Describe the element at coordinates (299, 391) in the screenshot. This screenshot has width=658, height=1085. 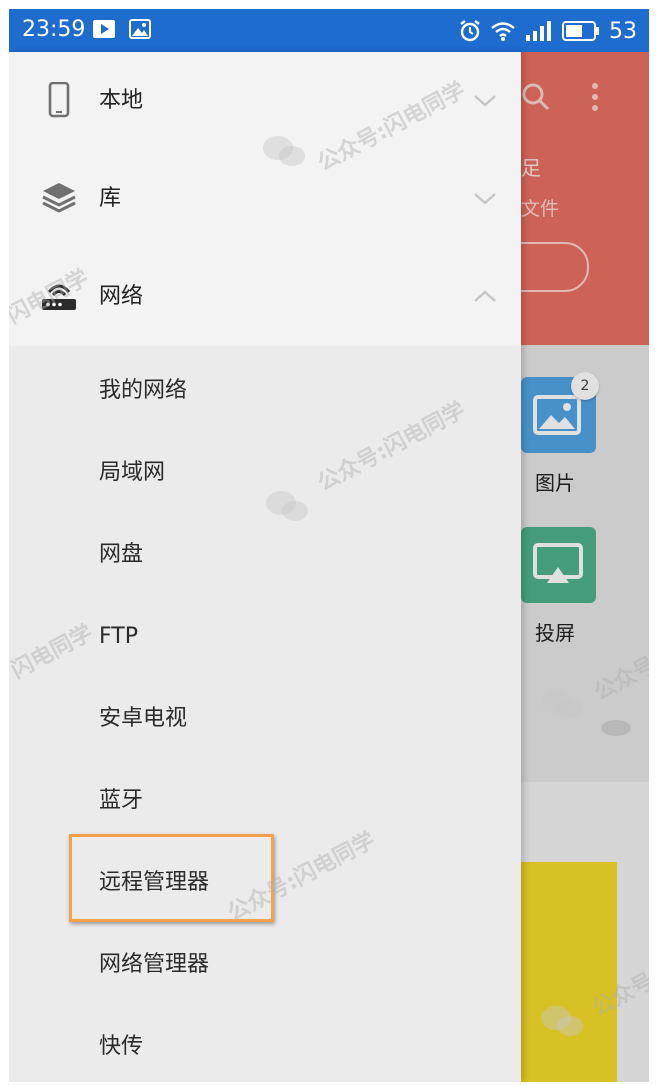
I see `network-item-my-network: 我的网络` at that location.